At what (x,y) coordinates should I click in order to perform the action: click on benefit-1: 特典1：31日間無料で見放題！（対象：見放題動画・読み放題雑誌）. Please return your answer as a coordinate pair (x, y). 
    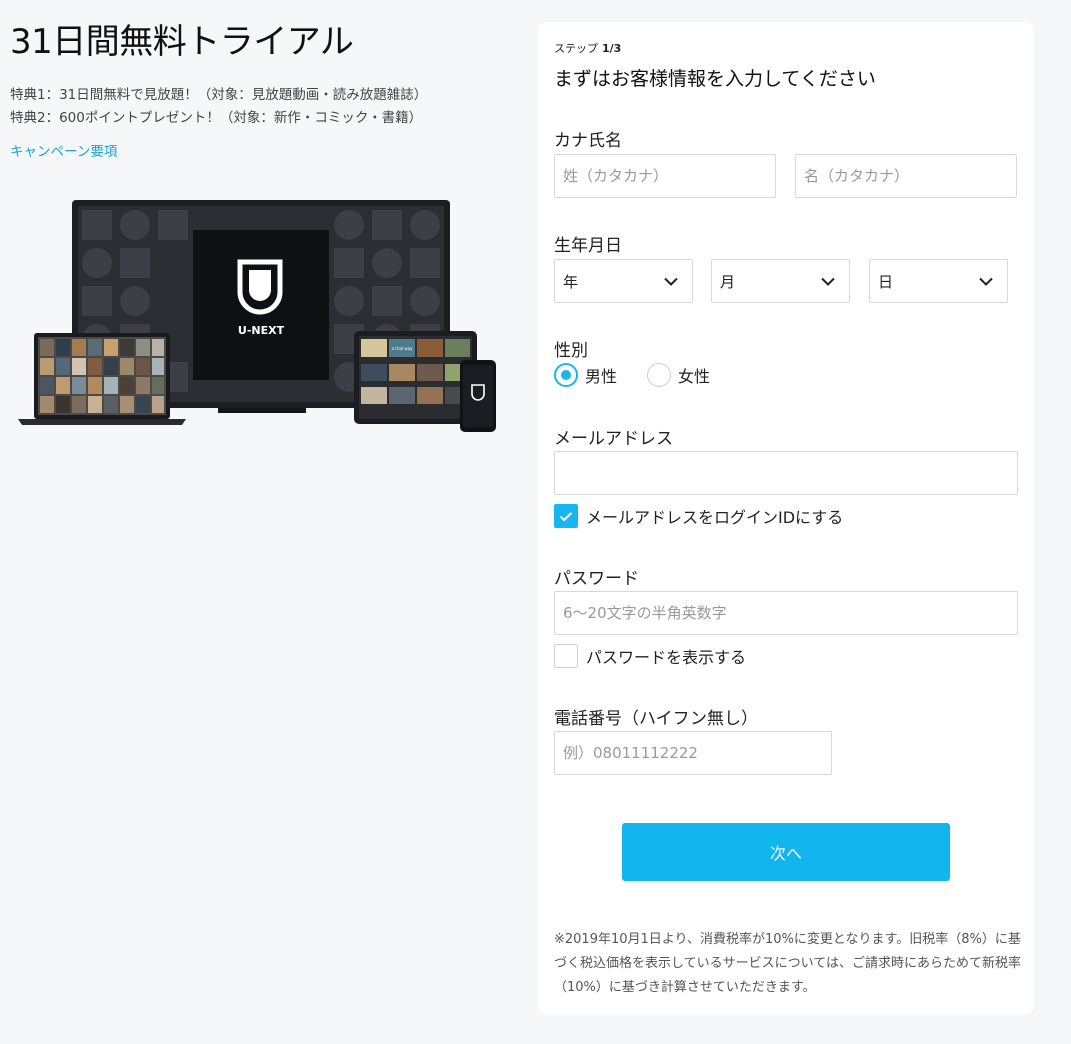
    Looking at the image, I should click on (219, 95).